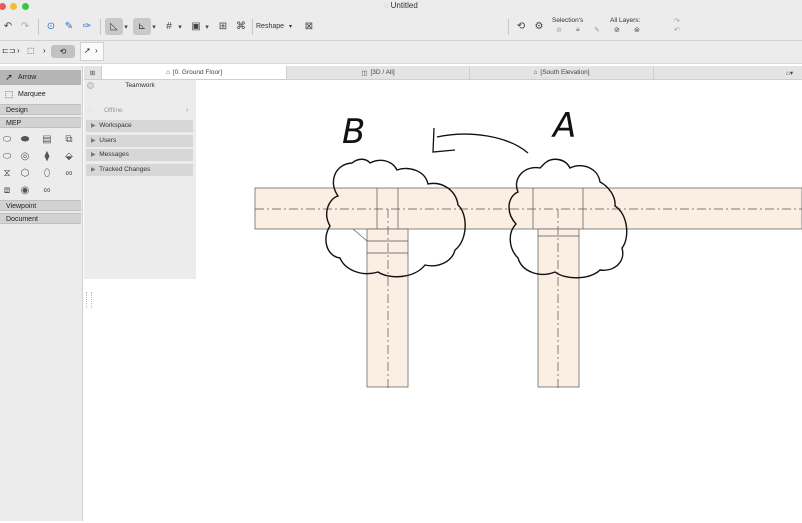  What do you see at coordinates (69, 26) in the screenshot?
I see `eyedropper-icon: ✎` at bounding box center [69, 26].